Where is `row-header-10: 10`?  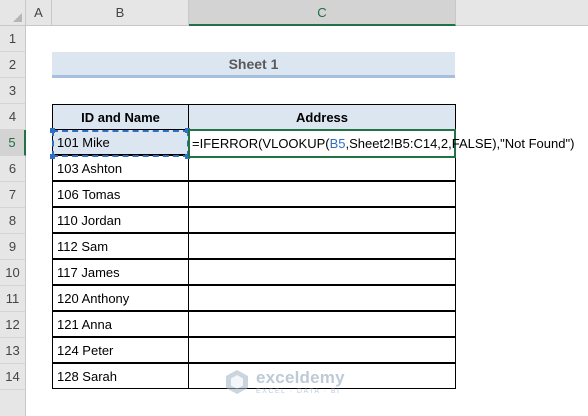
row-header-10: 10 is located at coordinates (13, 273).